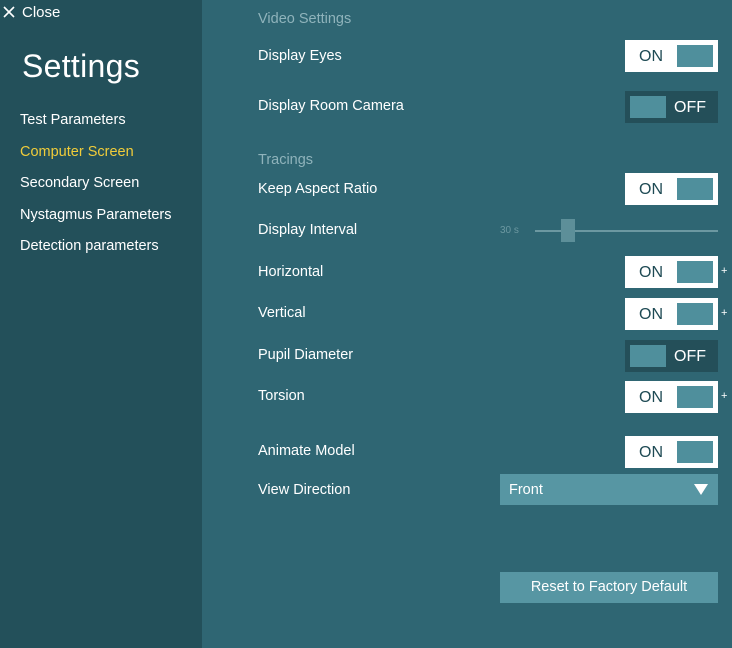 This screenshot has width=732, height=648. Describe the element at coordinates (724, 313) in the screenshot. I see `vertical-plus-marker: +` at that location.